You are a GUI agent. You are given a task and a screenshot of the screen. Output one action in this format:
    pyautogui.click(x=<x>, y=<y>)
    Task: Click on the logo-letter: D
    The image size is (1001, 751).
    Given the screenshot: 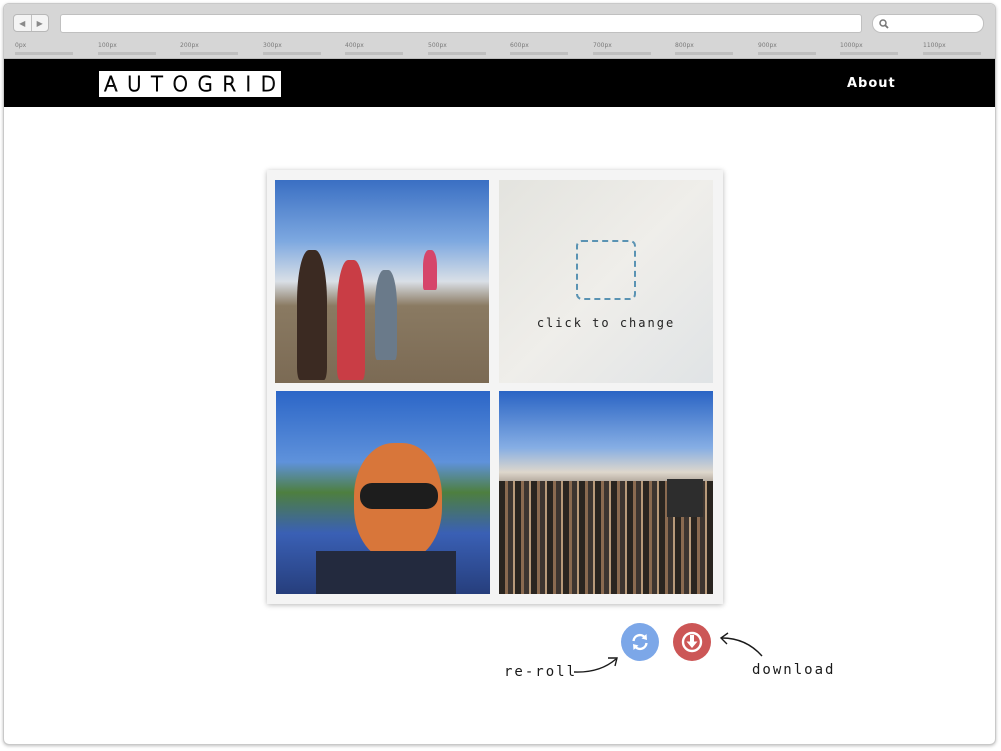 What is the action you would take?
    pyautogui.click(x=268, y=84)
    